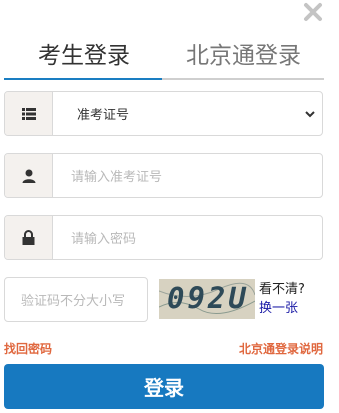 The width and height of the screenshot is (339, 413). What do you see at coordinates (29, 113) in the screenshot?
I see `list-icon` at bounding box center [29, 113].